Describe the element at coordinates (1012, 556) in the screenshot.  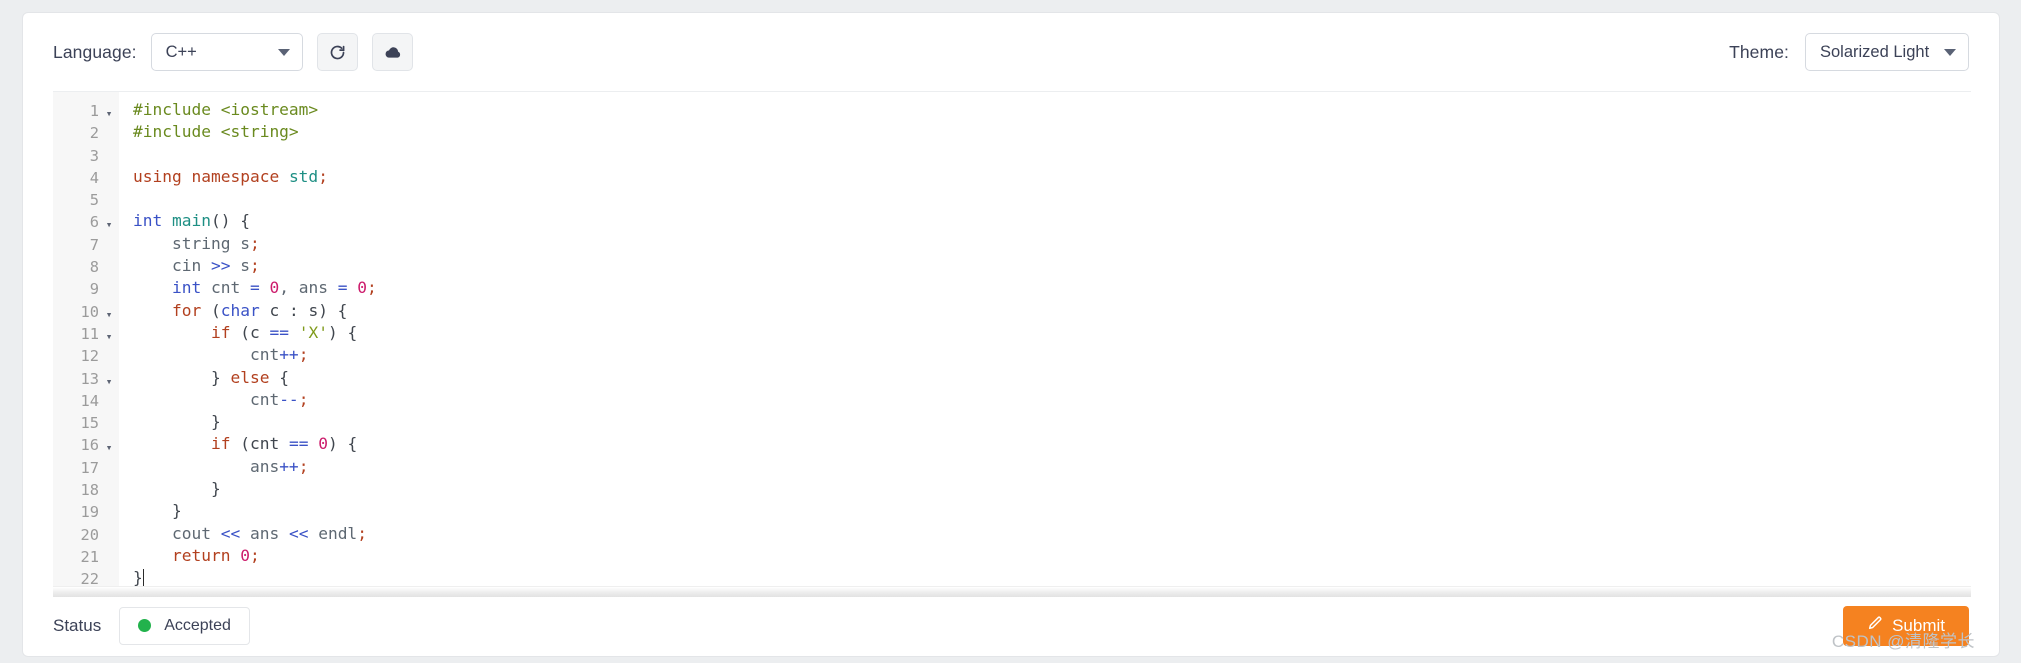
I see `code-line: 21 return 0;` at that location.